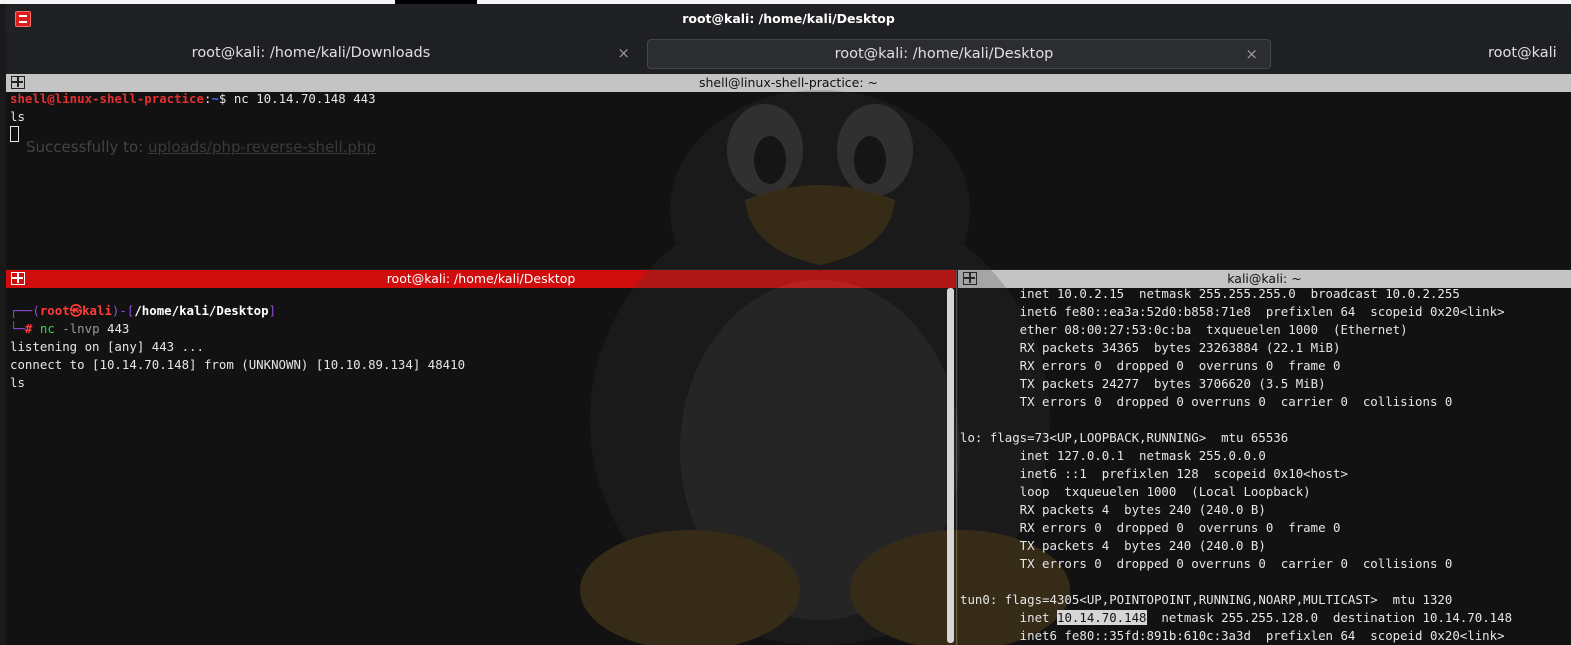  I want to click on prompt-user: root, so click(54, 310).